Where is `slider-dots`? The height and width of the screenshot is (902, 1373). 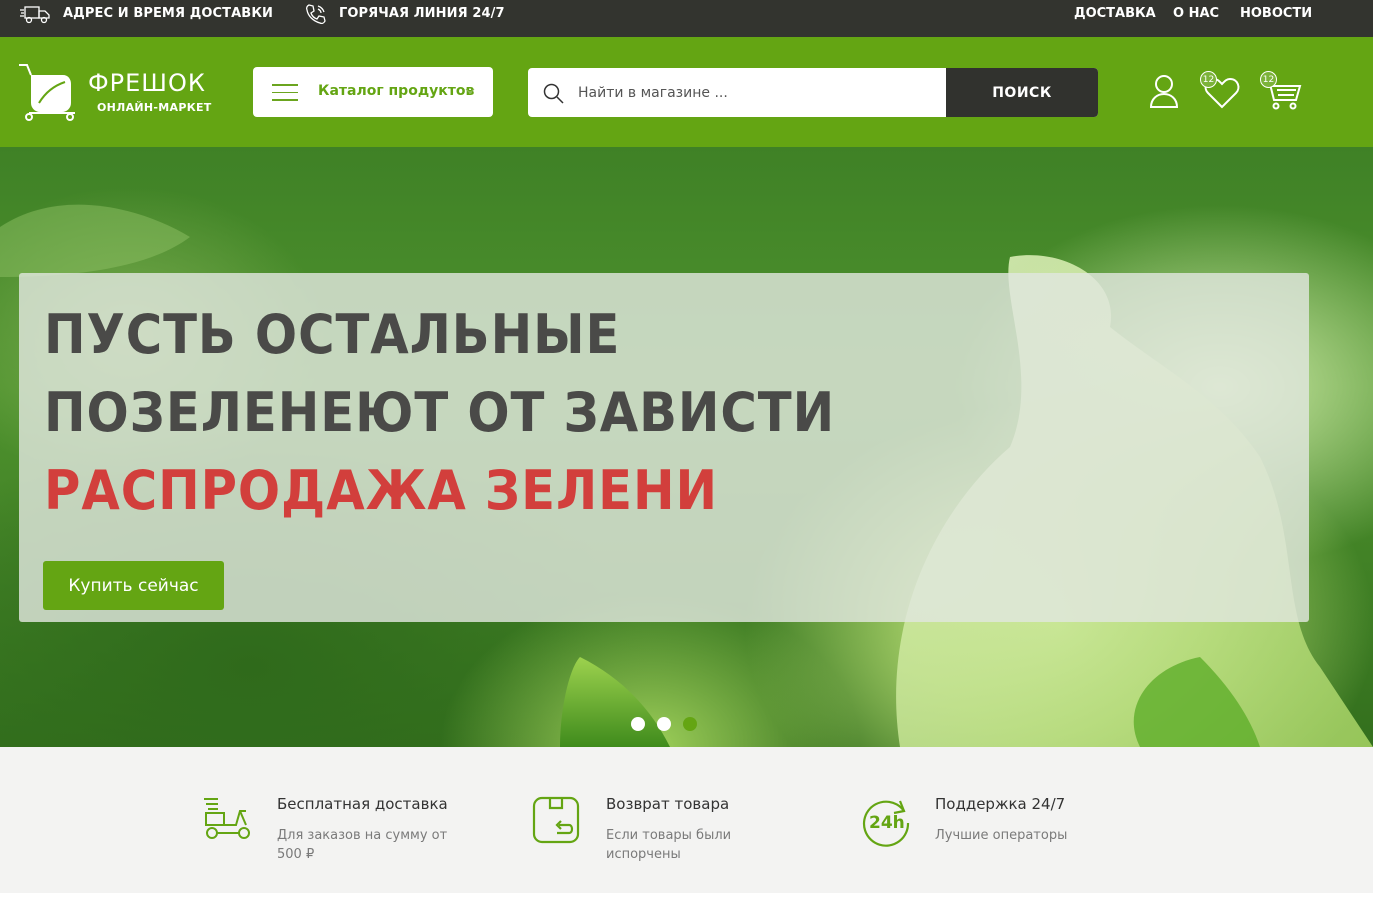 slider-dots is located at coordinates (670, 724).